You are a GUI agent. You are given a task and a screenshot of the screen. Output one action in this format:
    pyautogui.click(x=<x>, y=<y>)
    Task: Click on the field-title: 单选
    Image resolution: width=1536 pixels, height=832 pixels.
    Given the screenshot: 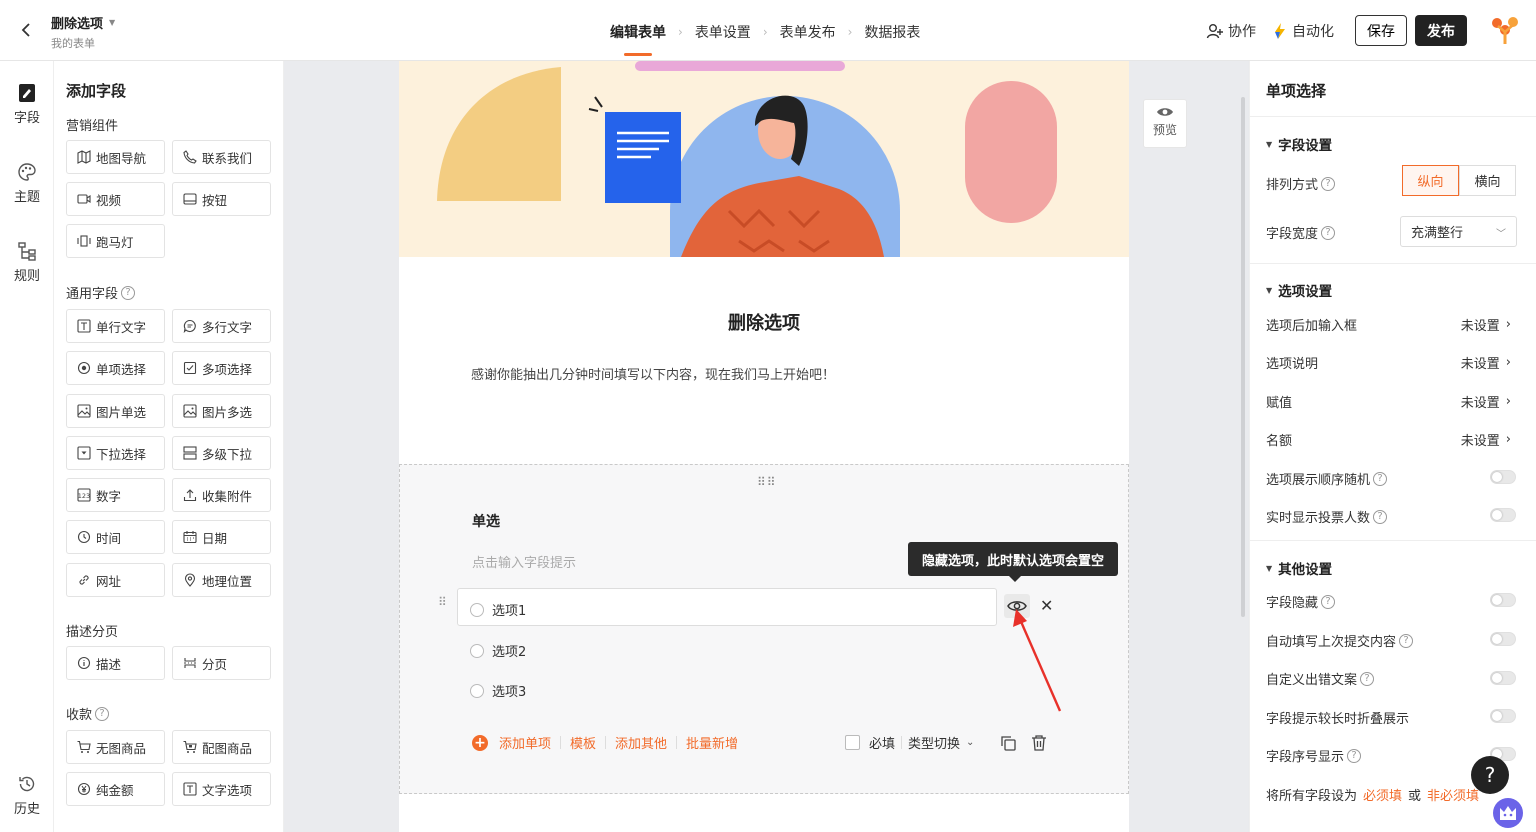 What is the action you would take?
    pyautogui.click(x=486, y=521)
    